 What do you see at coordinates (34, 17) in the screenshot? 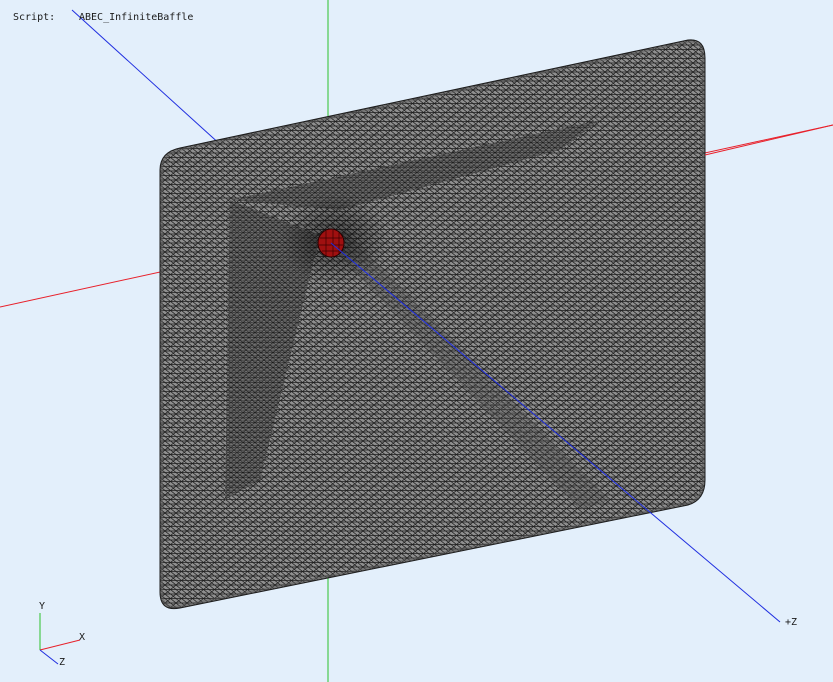
I see `script-label: Script:` at bounding box center [34, 17].